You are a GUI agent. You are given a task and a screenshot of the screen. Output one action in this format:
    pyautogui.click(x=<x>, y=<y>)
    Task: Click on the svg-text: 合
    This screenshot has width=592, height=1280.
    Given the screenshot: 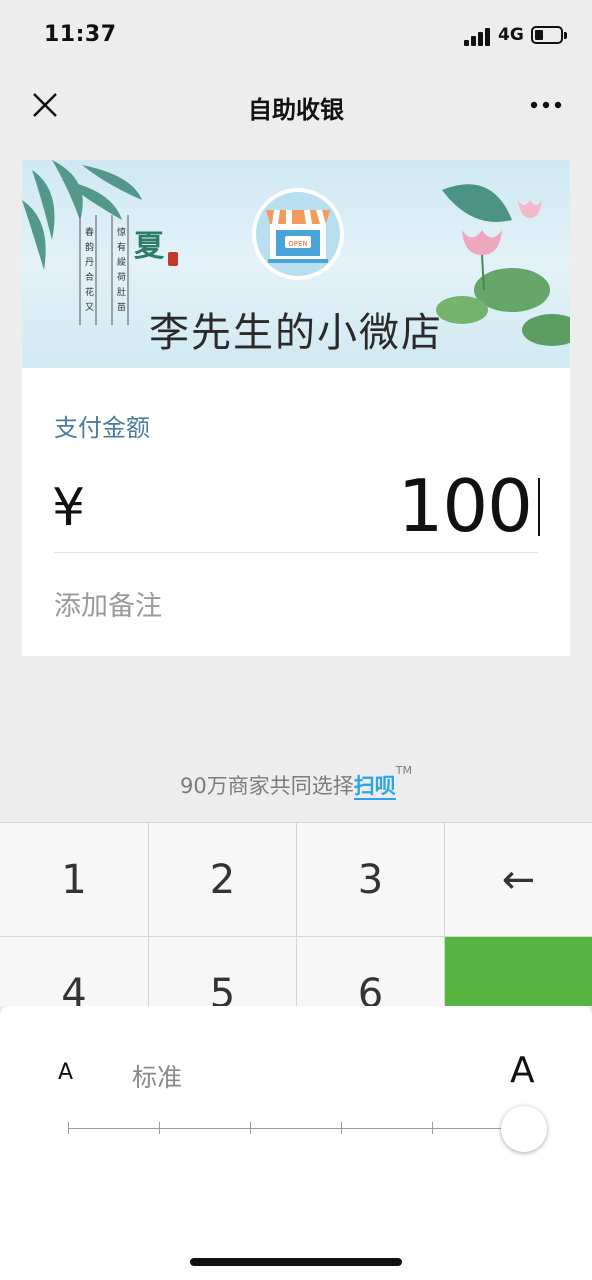 What is the action you would take?
    pyautogui.click(x=89, y=277)
    